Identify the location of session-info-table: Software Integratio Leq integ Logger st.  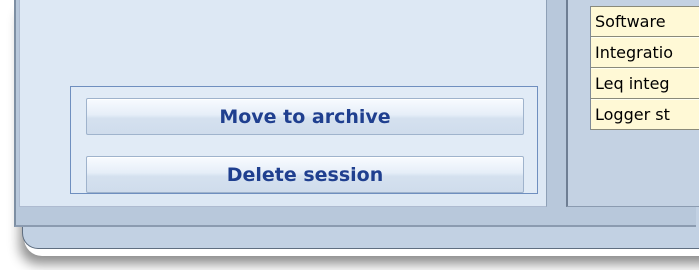
(644, 68).